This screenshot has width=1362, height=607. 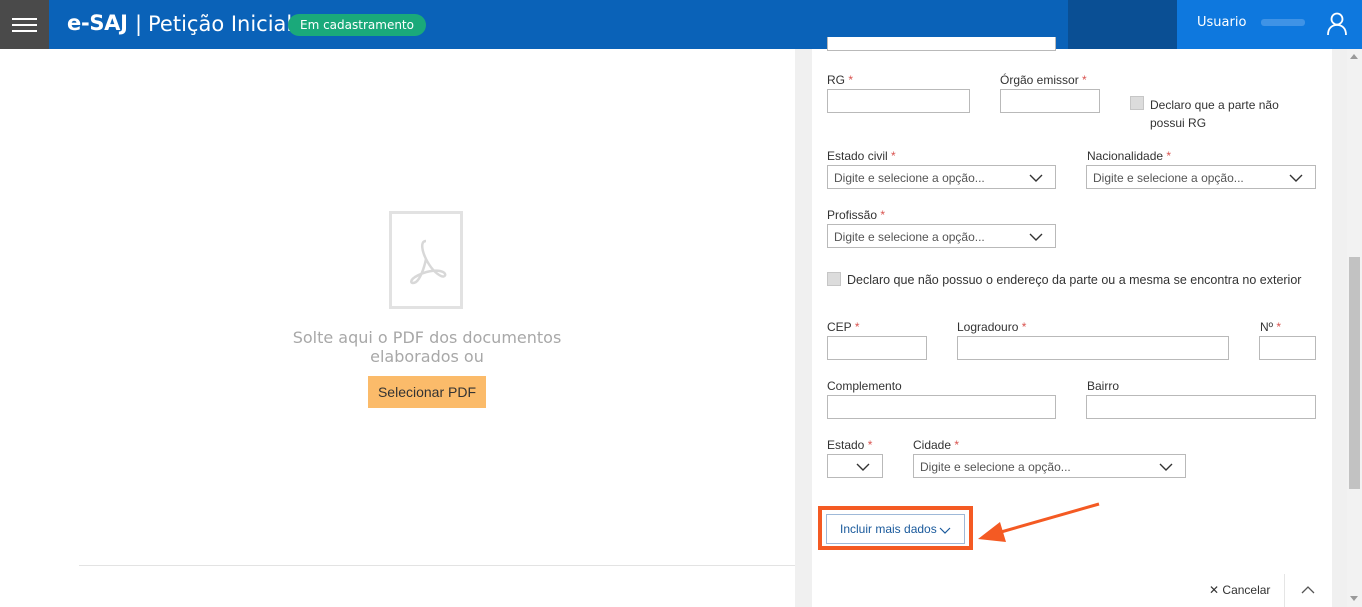 I want to click on scroll-up-icon, so click(x=1354, y=56).